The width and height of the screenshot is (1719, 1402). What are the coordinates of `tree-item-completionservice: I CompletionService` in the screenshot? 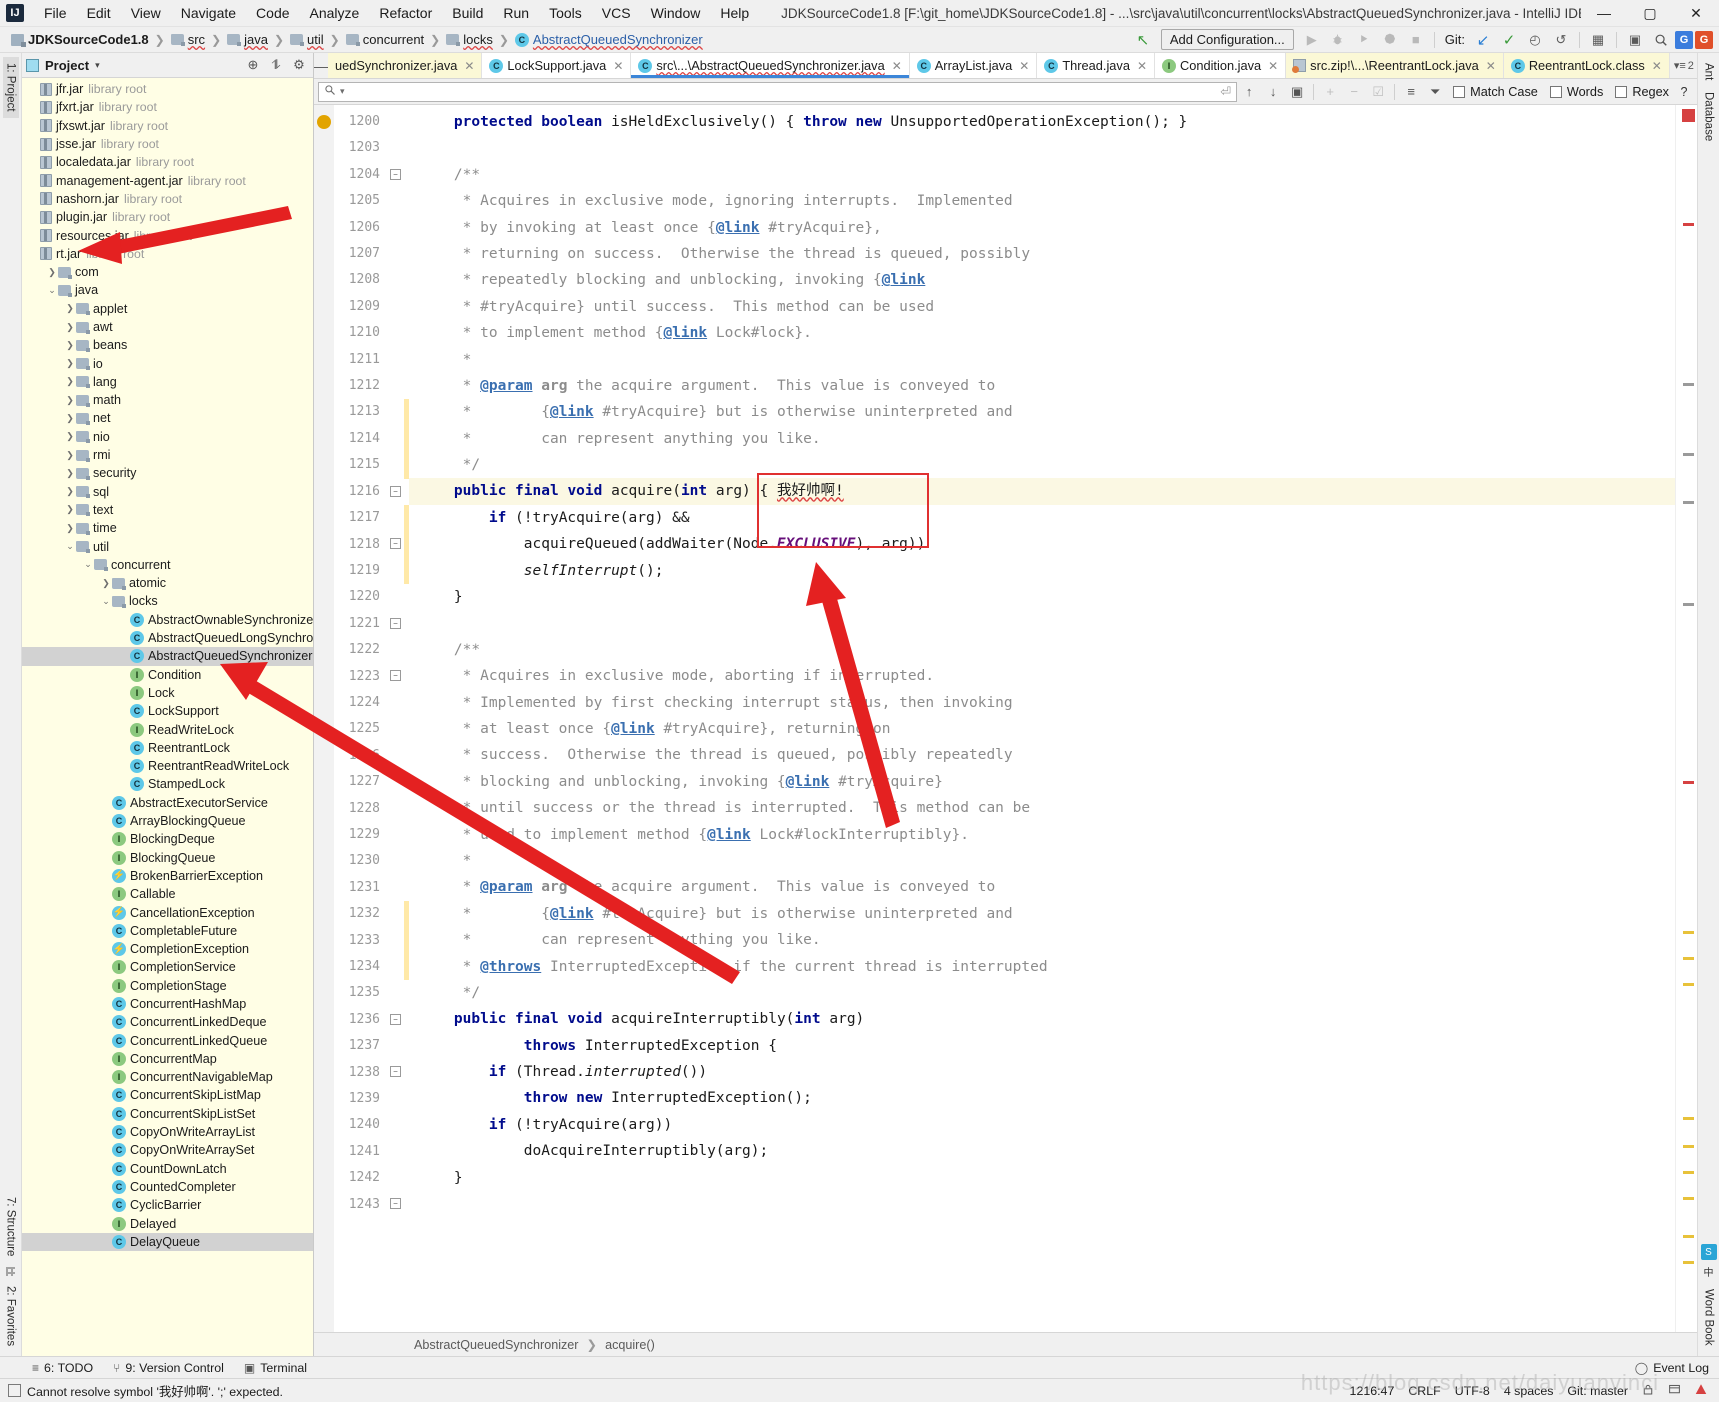 It's located at (167, 967).